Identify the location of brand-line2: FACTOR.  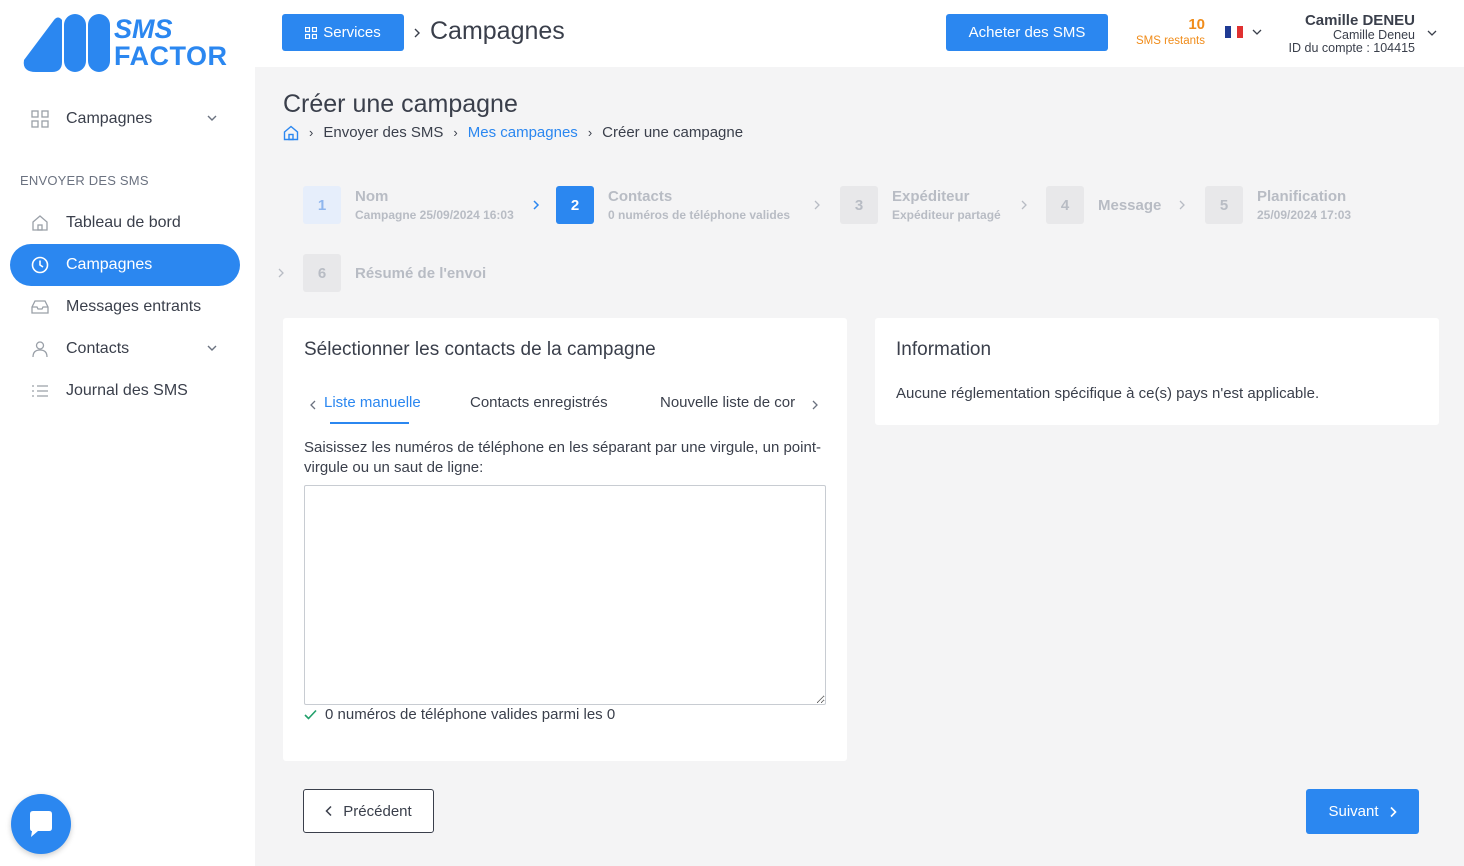
(171, 56).